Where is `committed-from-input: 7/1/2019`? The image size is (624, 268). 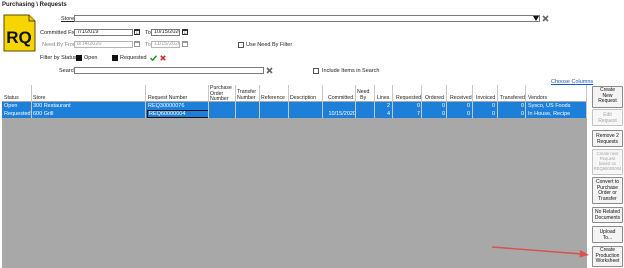 committed-from-input: 7/1/2019 is located at coordinates (103, 32).